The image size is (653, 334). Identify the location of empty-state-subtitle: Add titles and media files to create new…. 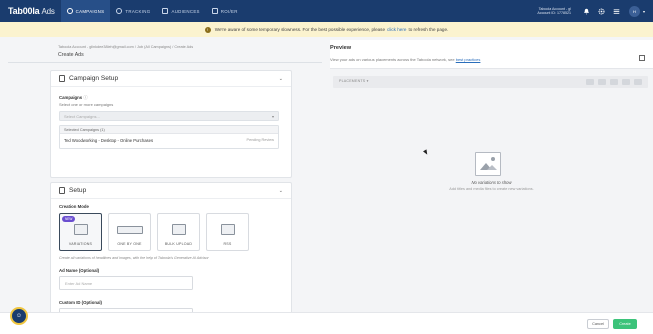
(491, 189).